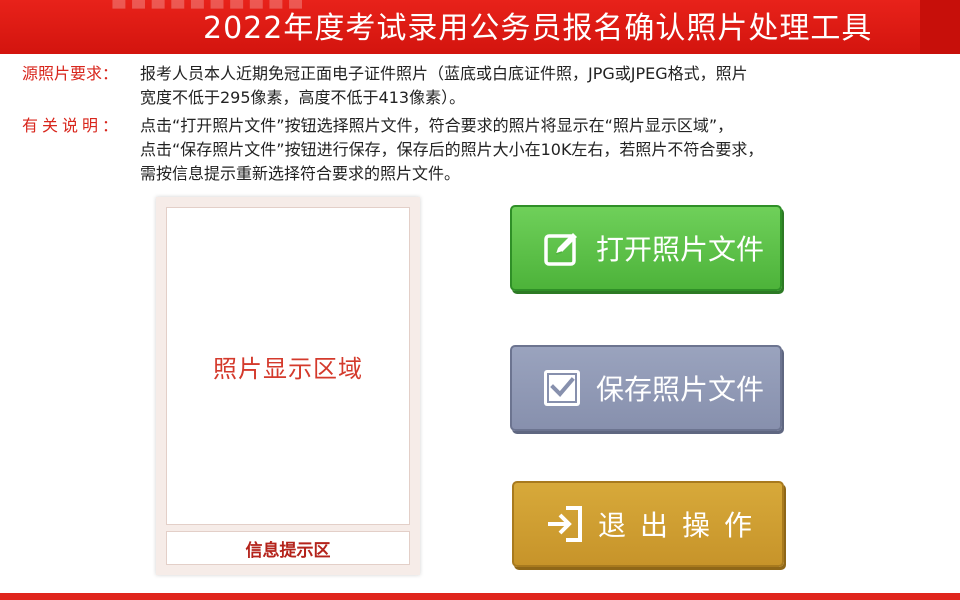 The width and height of the screenshot is (960, 600). Describe the element at coordinates (72, 125) in the screenshot. I see `usage-notes-label: 有关说明：` at that location.